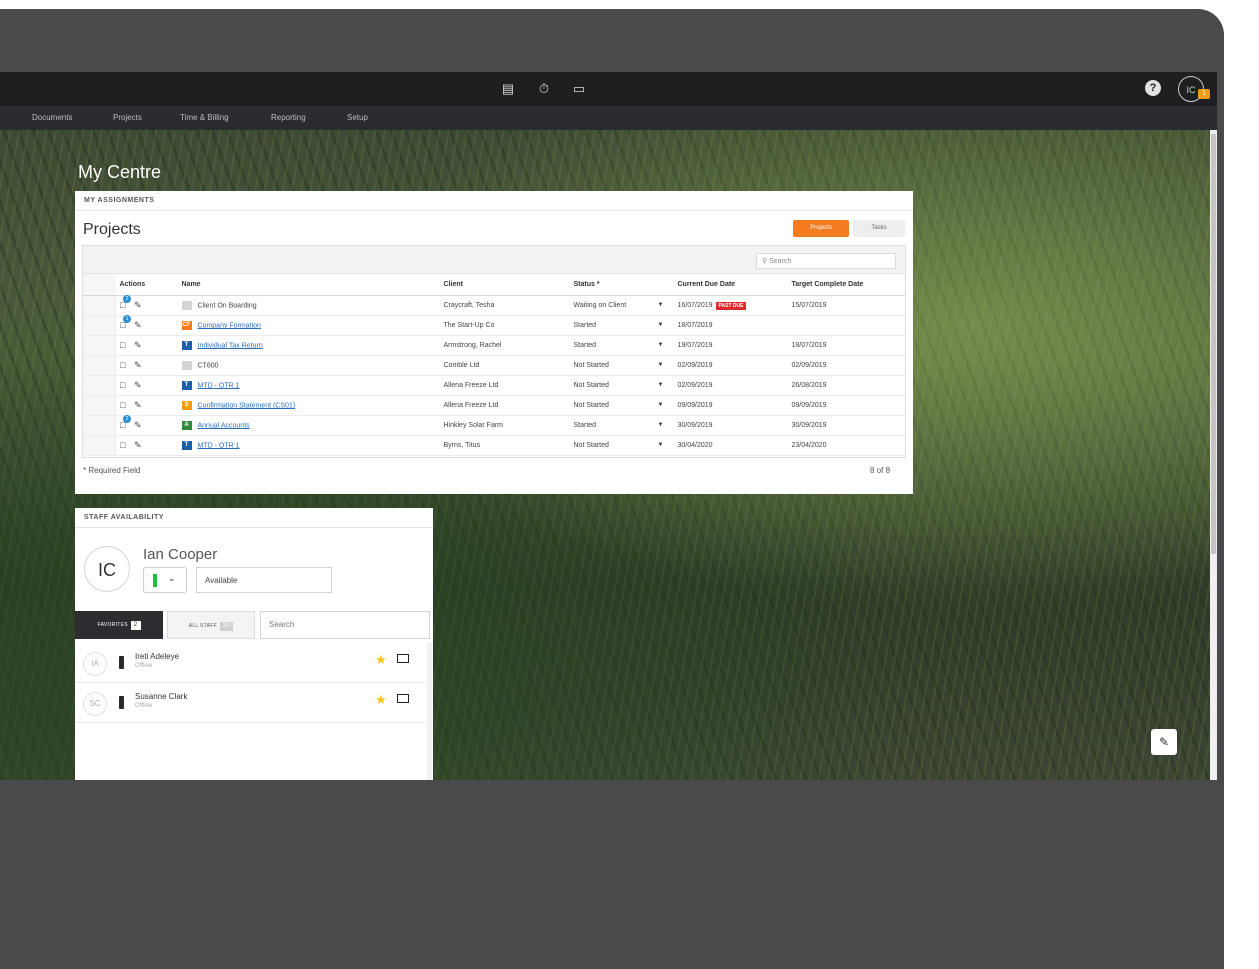 This screenshot has height=969, width=1259. What do you see at coordinates (119, 625) in the screenshot?
I see `tab-favorites: FAVORITES 2` at bounding box center [119, 625].